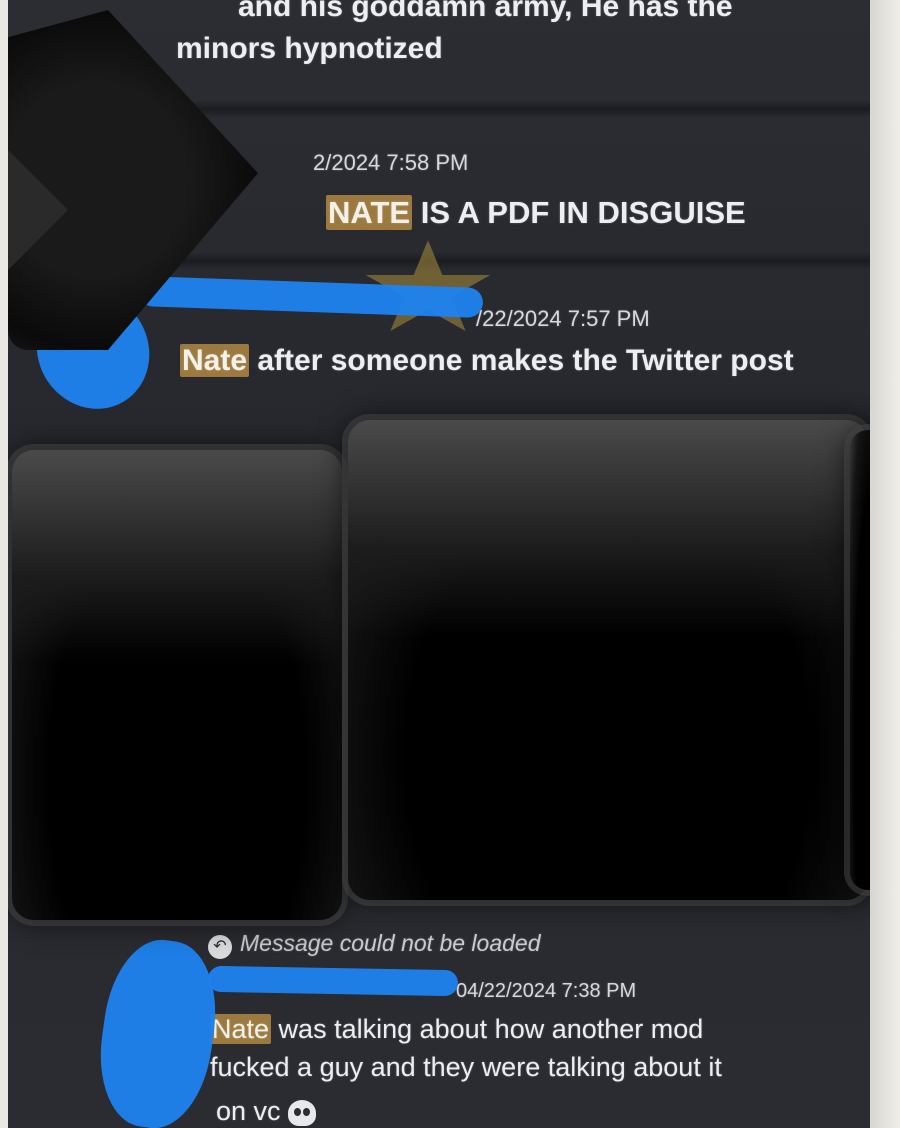 This screenshot has width=900, height=1128. What do you see at coordinates (220, 946) in the screenshot?
I see `reply-arrow-icon: ↶` at bounding box center [220, 946].